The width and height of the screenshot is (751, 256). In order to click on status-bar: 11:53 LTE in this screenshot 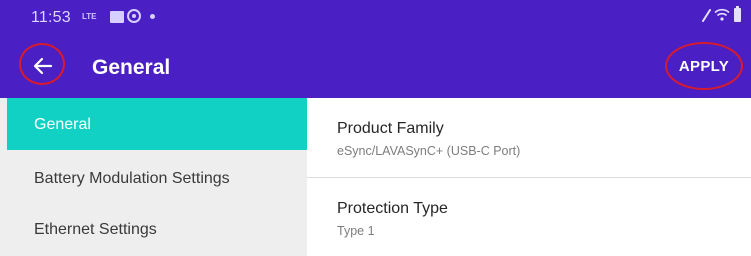, I will do `click(375, 18)`.